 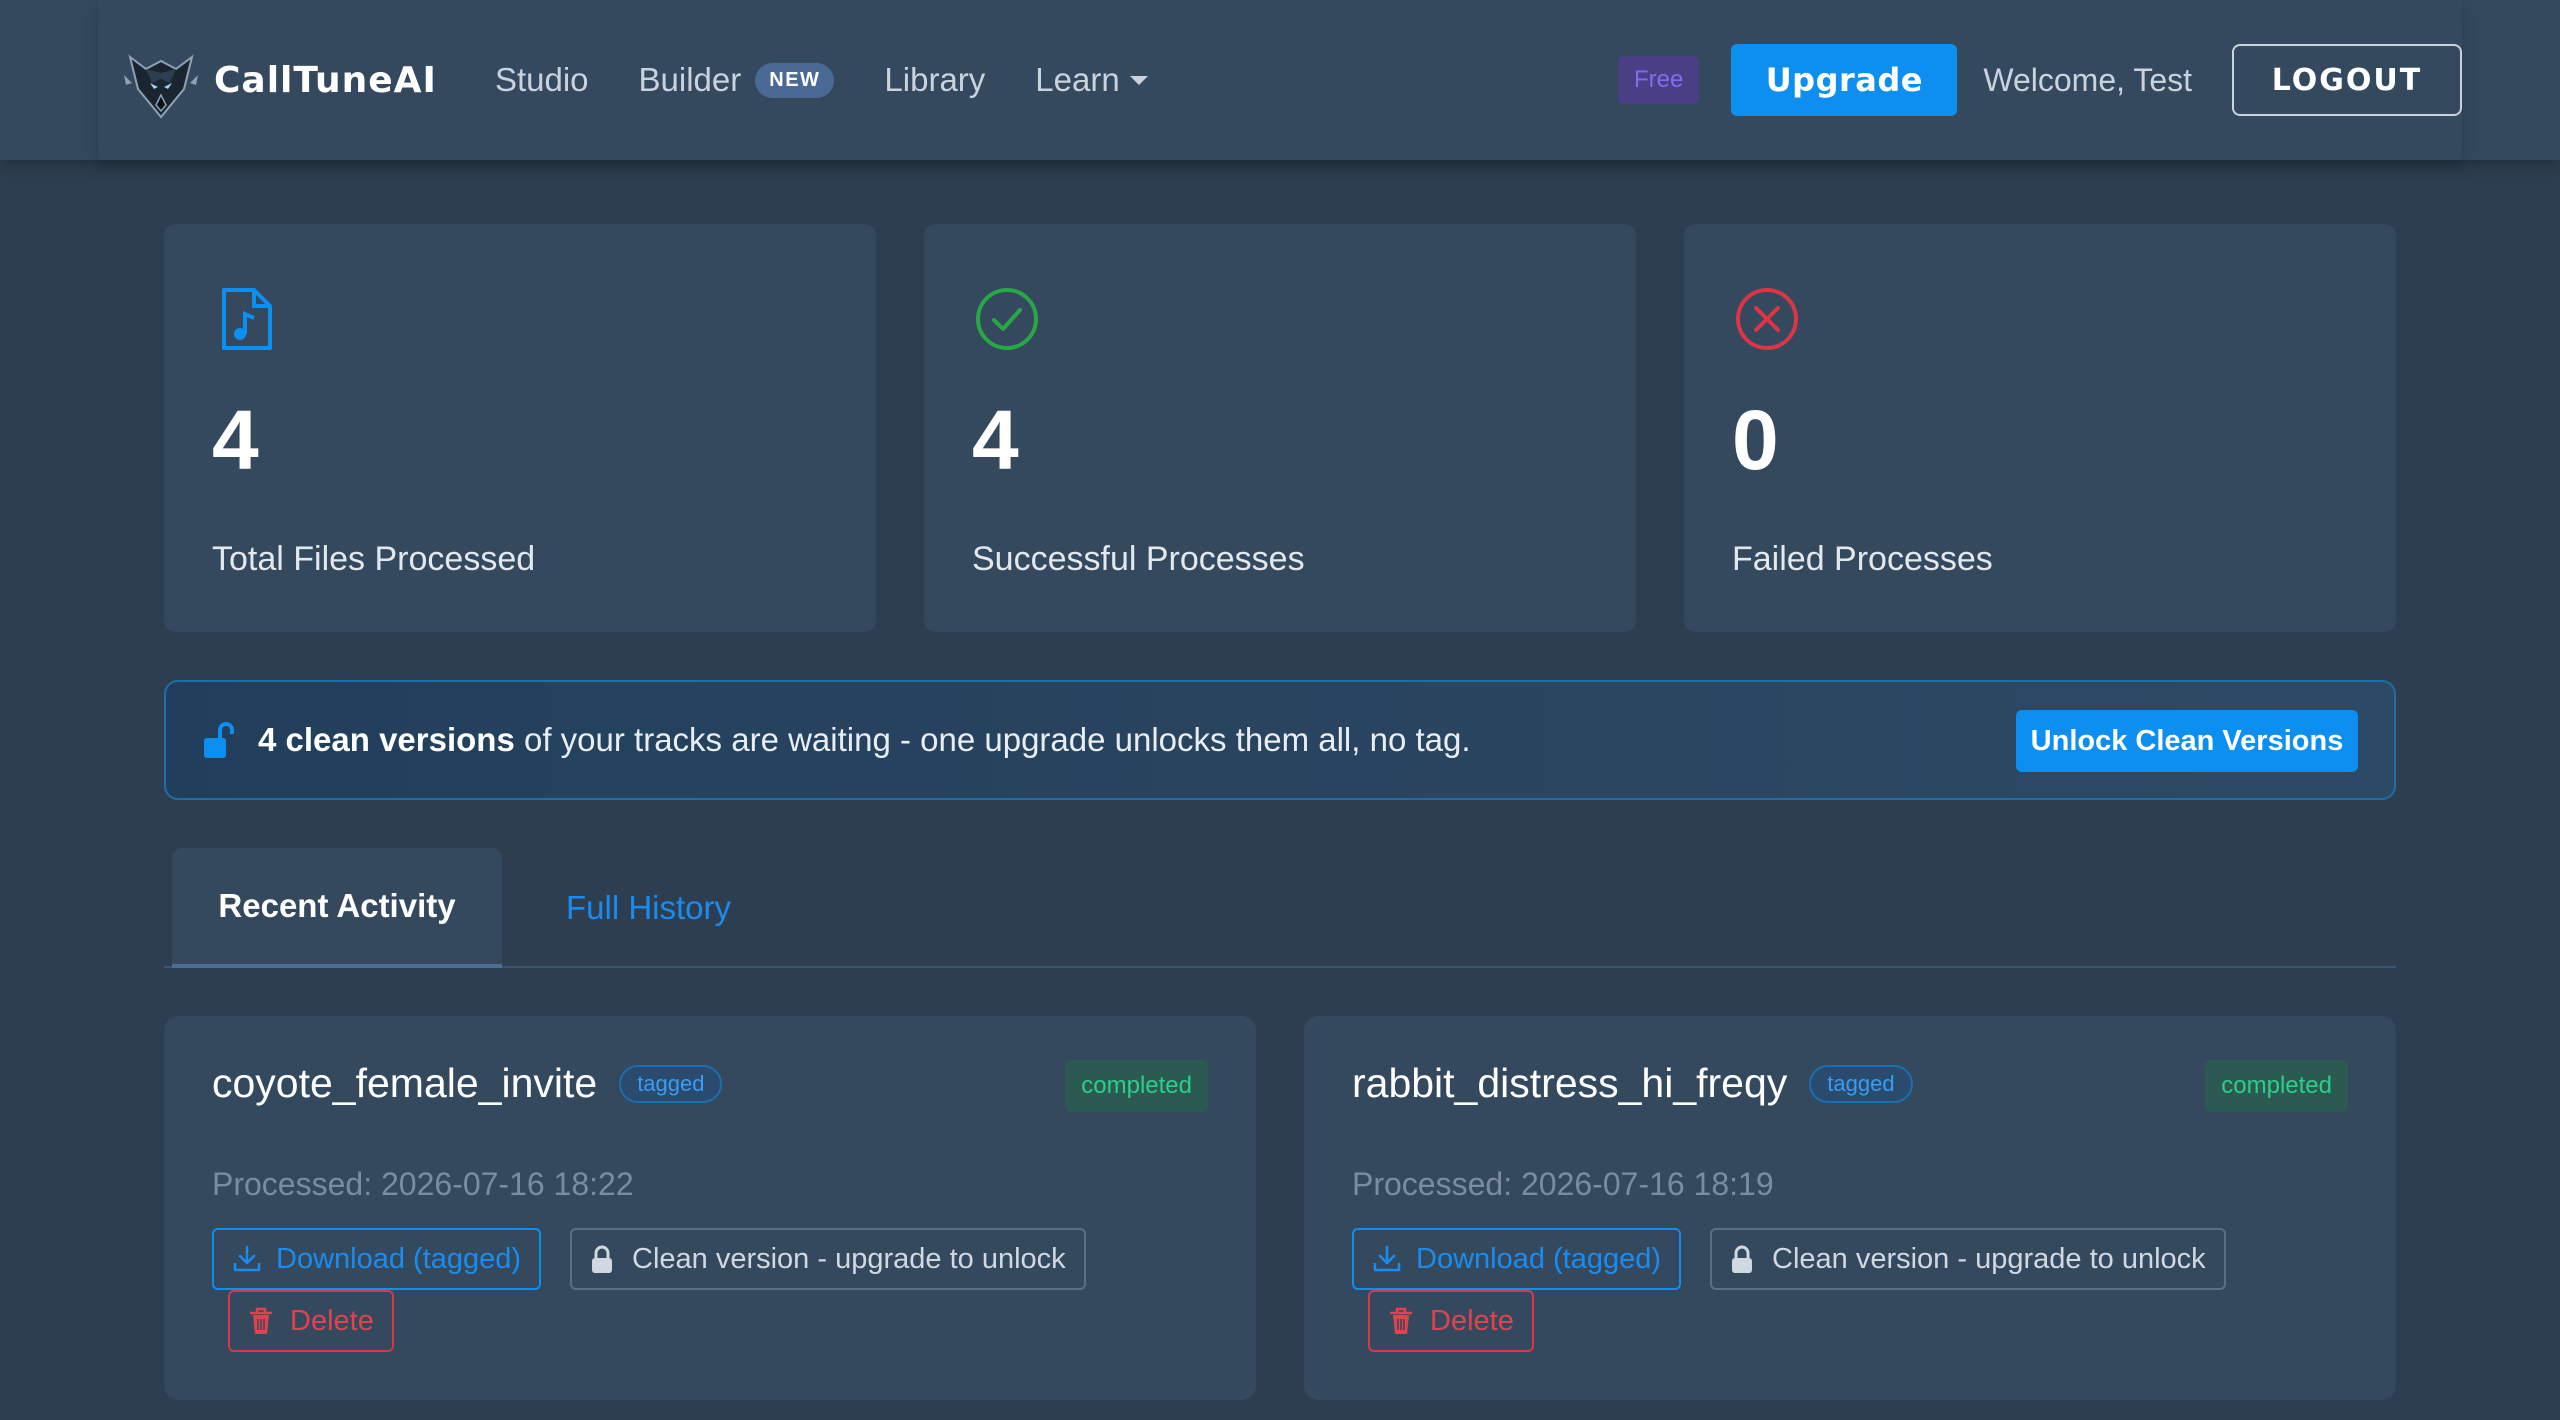 I want to click on logout-button: LOGOUT, so click(x=2347, y=80).